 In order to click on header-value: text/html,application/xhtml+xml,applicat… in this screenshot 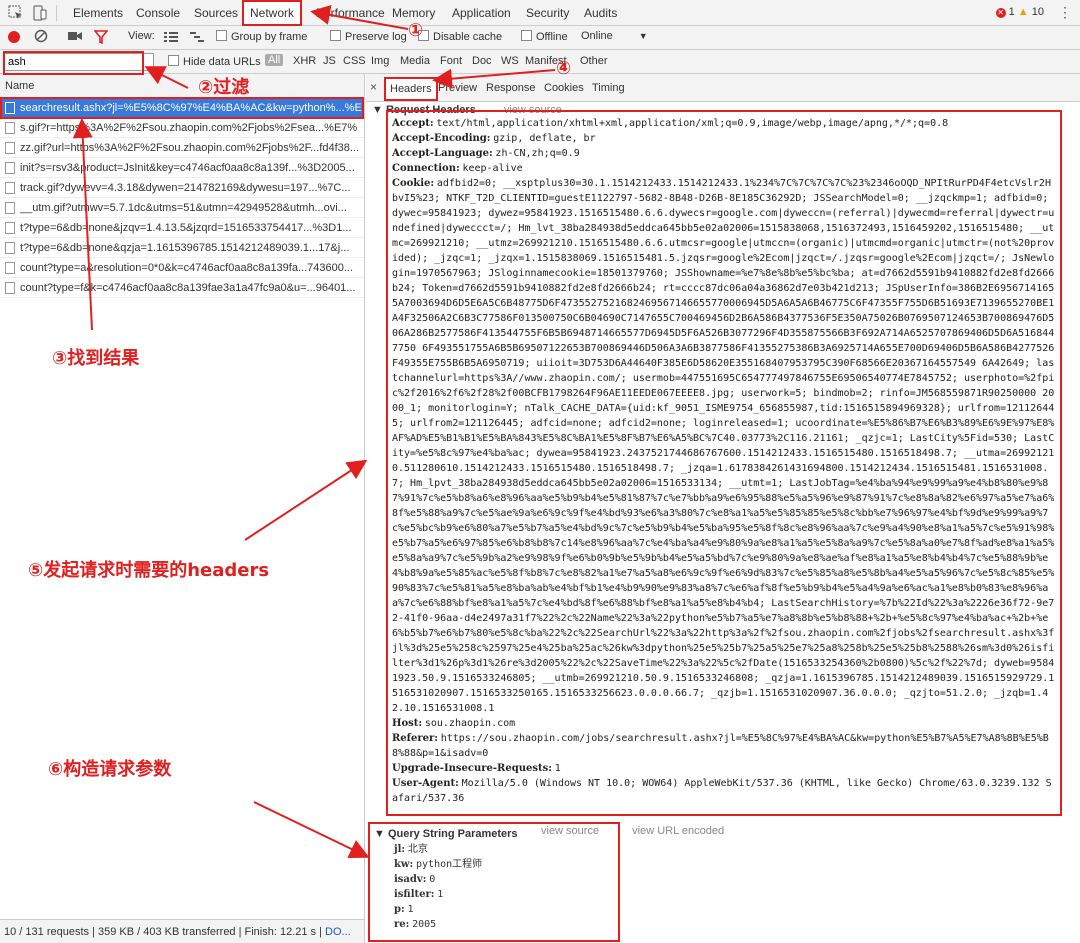, I will do `click(692, 123)`.